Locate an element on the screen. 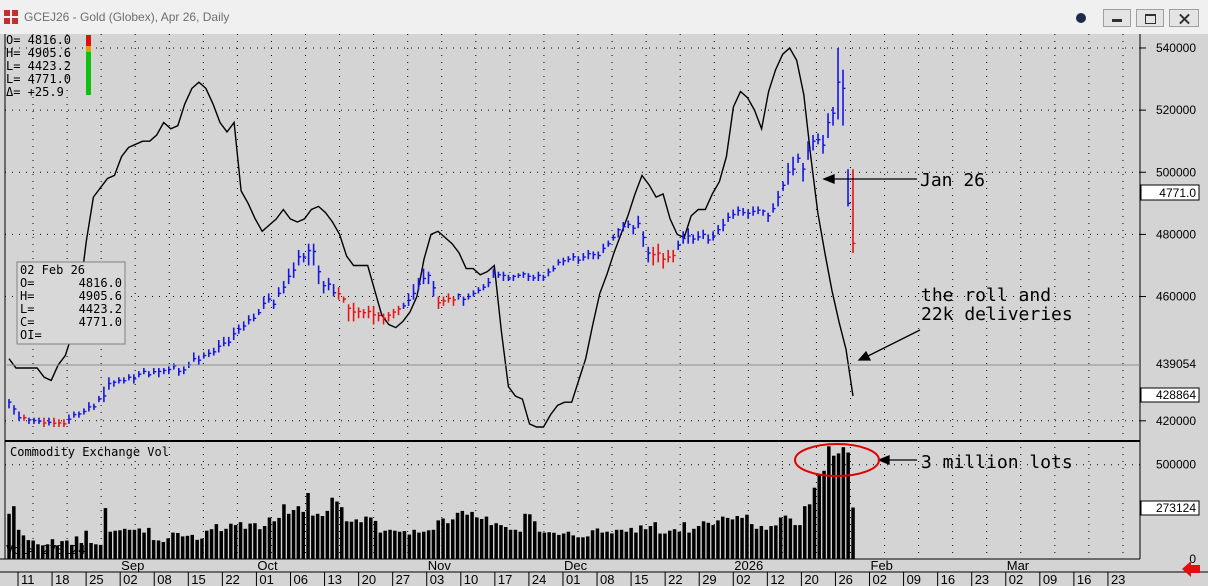  day-tick-label: 15 is located at coordinates (641, 579).